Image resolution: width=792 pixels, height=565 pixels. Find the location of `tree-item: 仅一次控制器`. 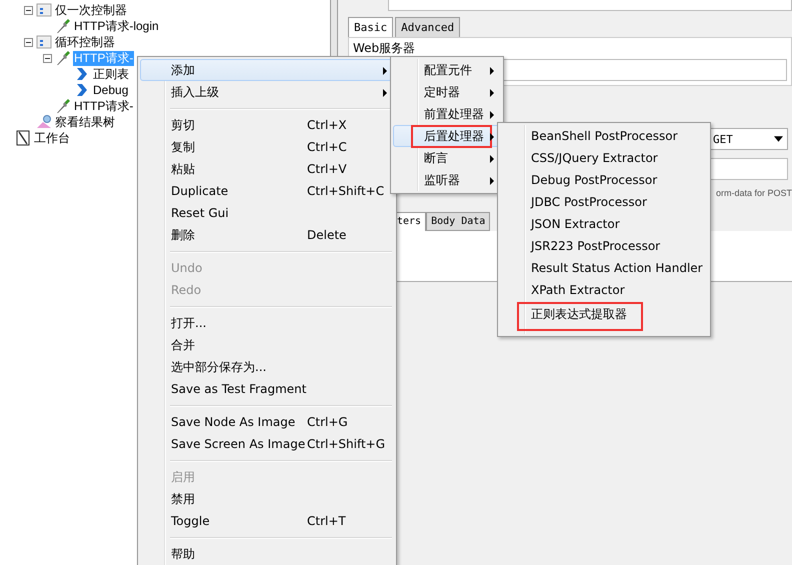

tree-item: 仅一次控制器 is located at coordinates (91, 10).